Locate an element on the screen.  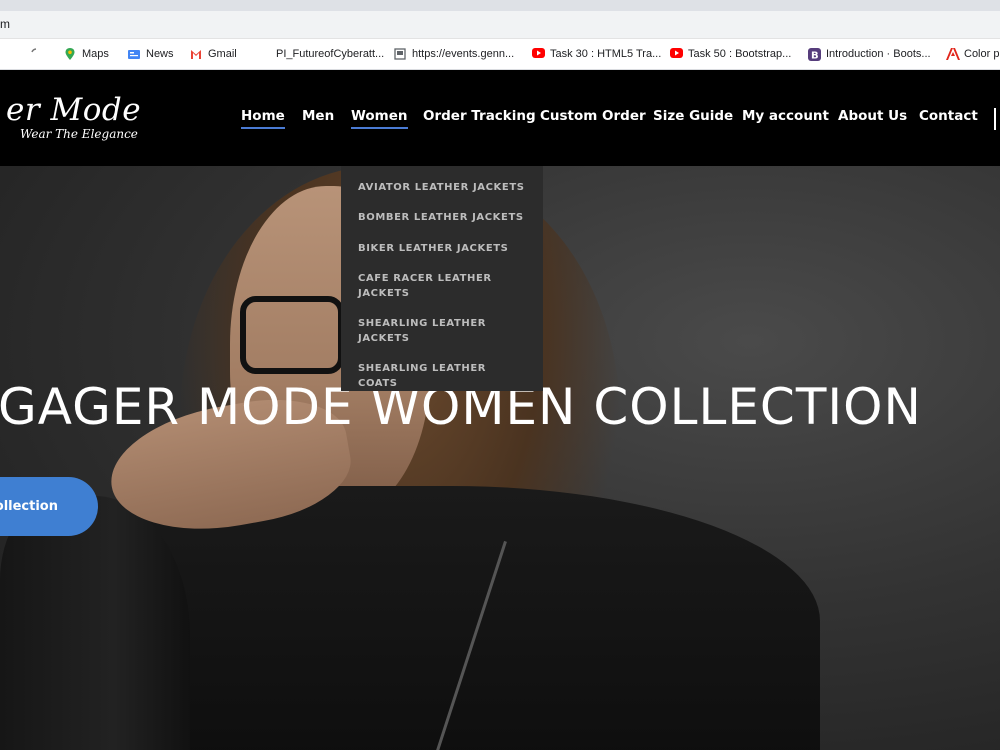
browser-tab-strip is located at coordinates (500, 5).